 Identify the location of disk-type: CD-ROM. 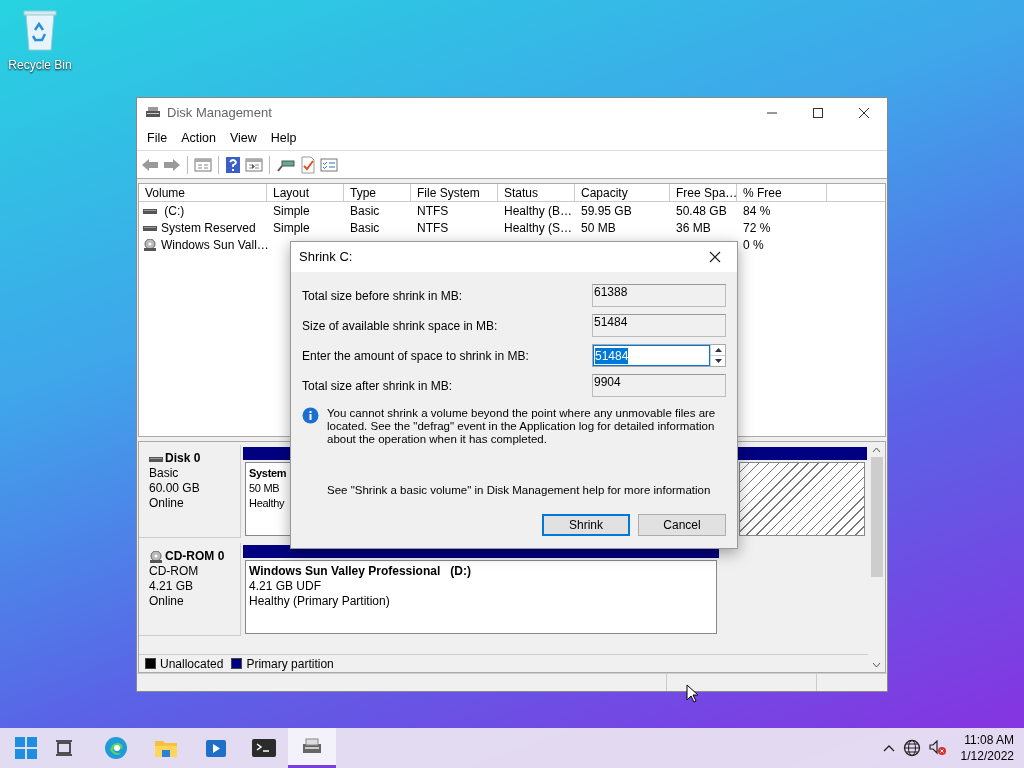
(174, 571).